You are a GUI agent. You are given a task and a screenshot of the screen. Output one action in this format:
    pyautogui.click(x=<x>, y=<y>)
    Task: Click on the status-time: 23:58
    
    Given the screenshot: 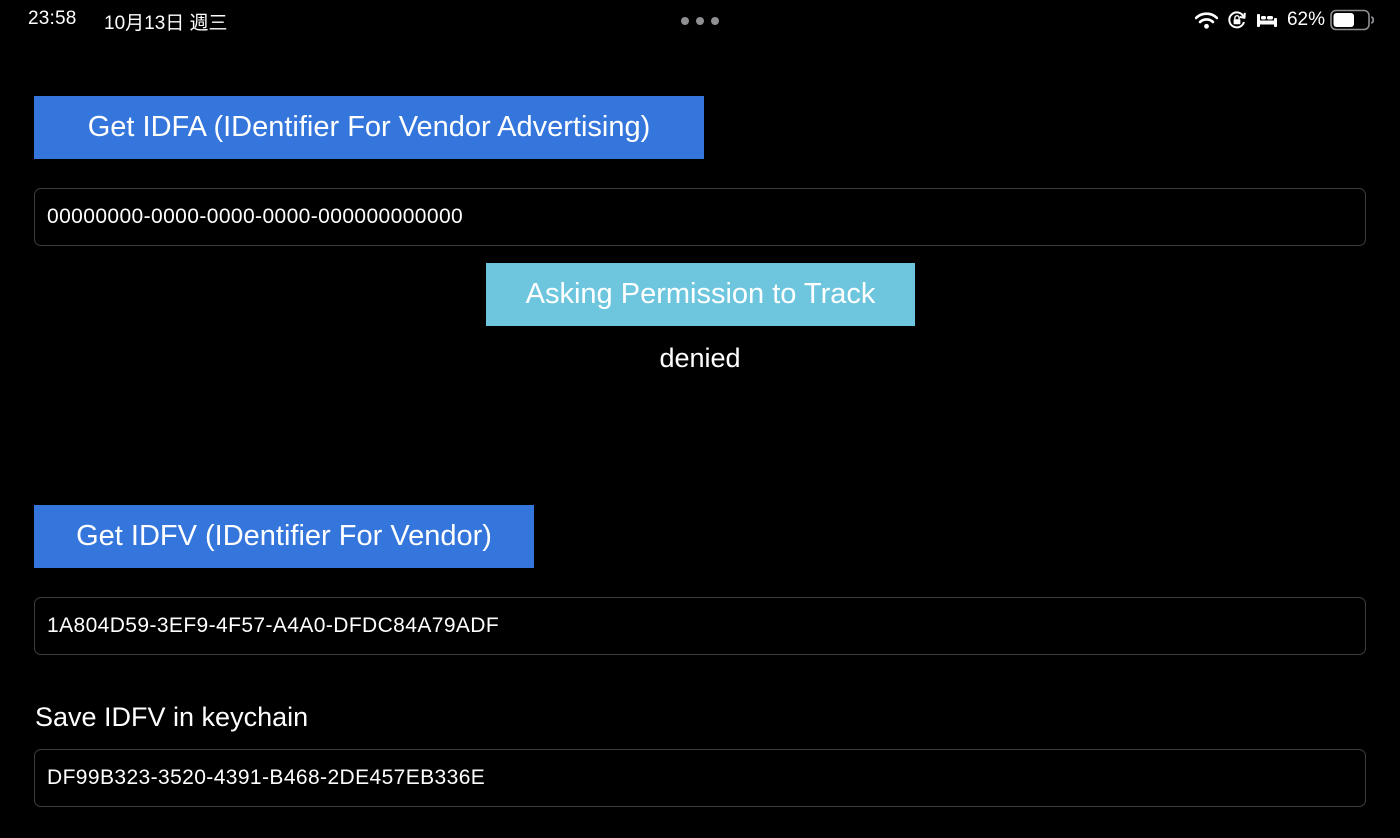 What is the action you would take?
    pyautogui.click(x=52, y=18)
    